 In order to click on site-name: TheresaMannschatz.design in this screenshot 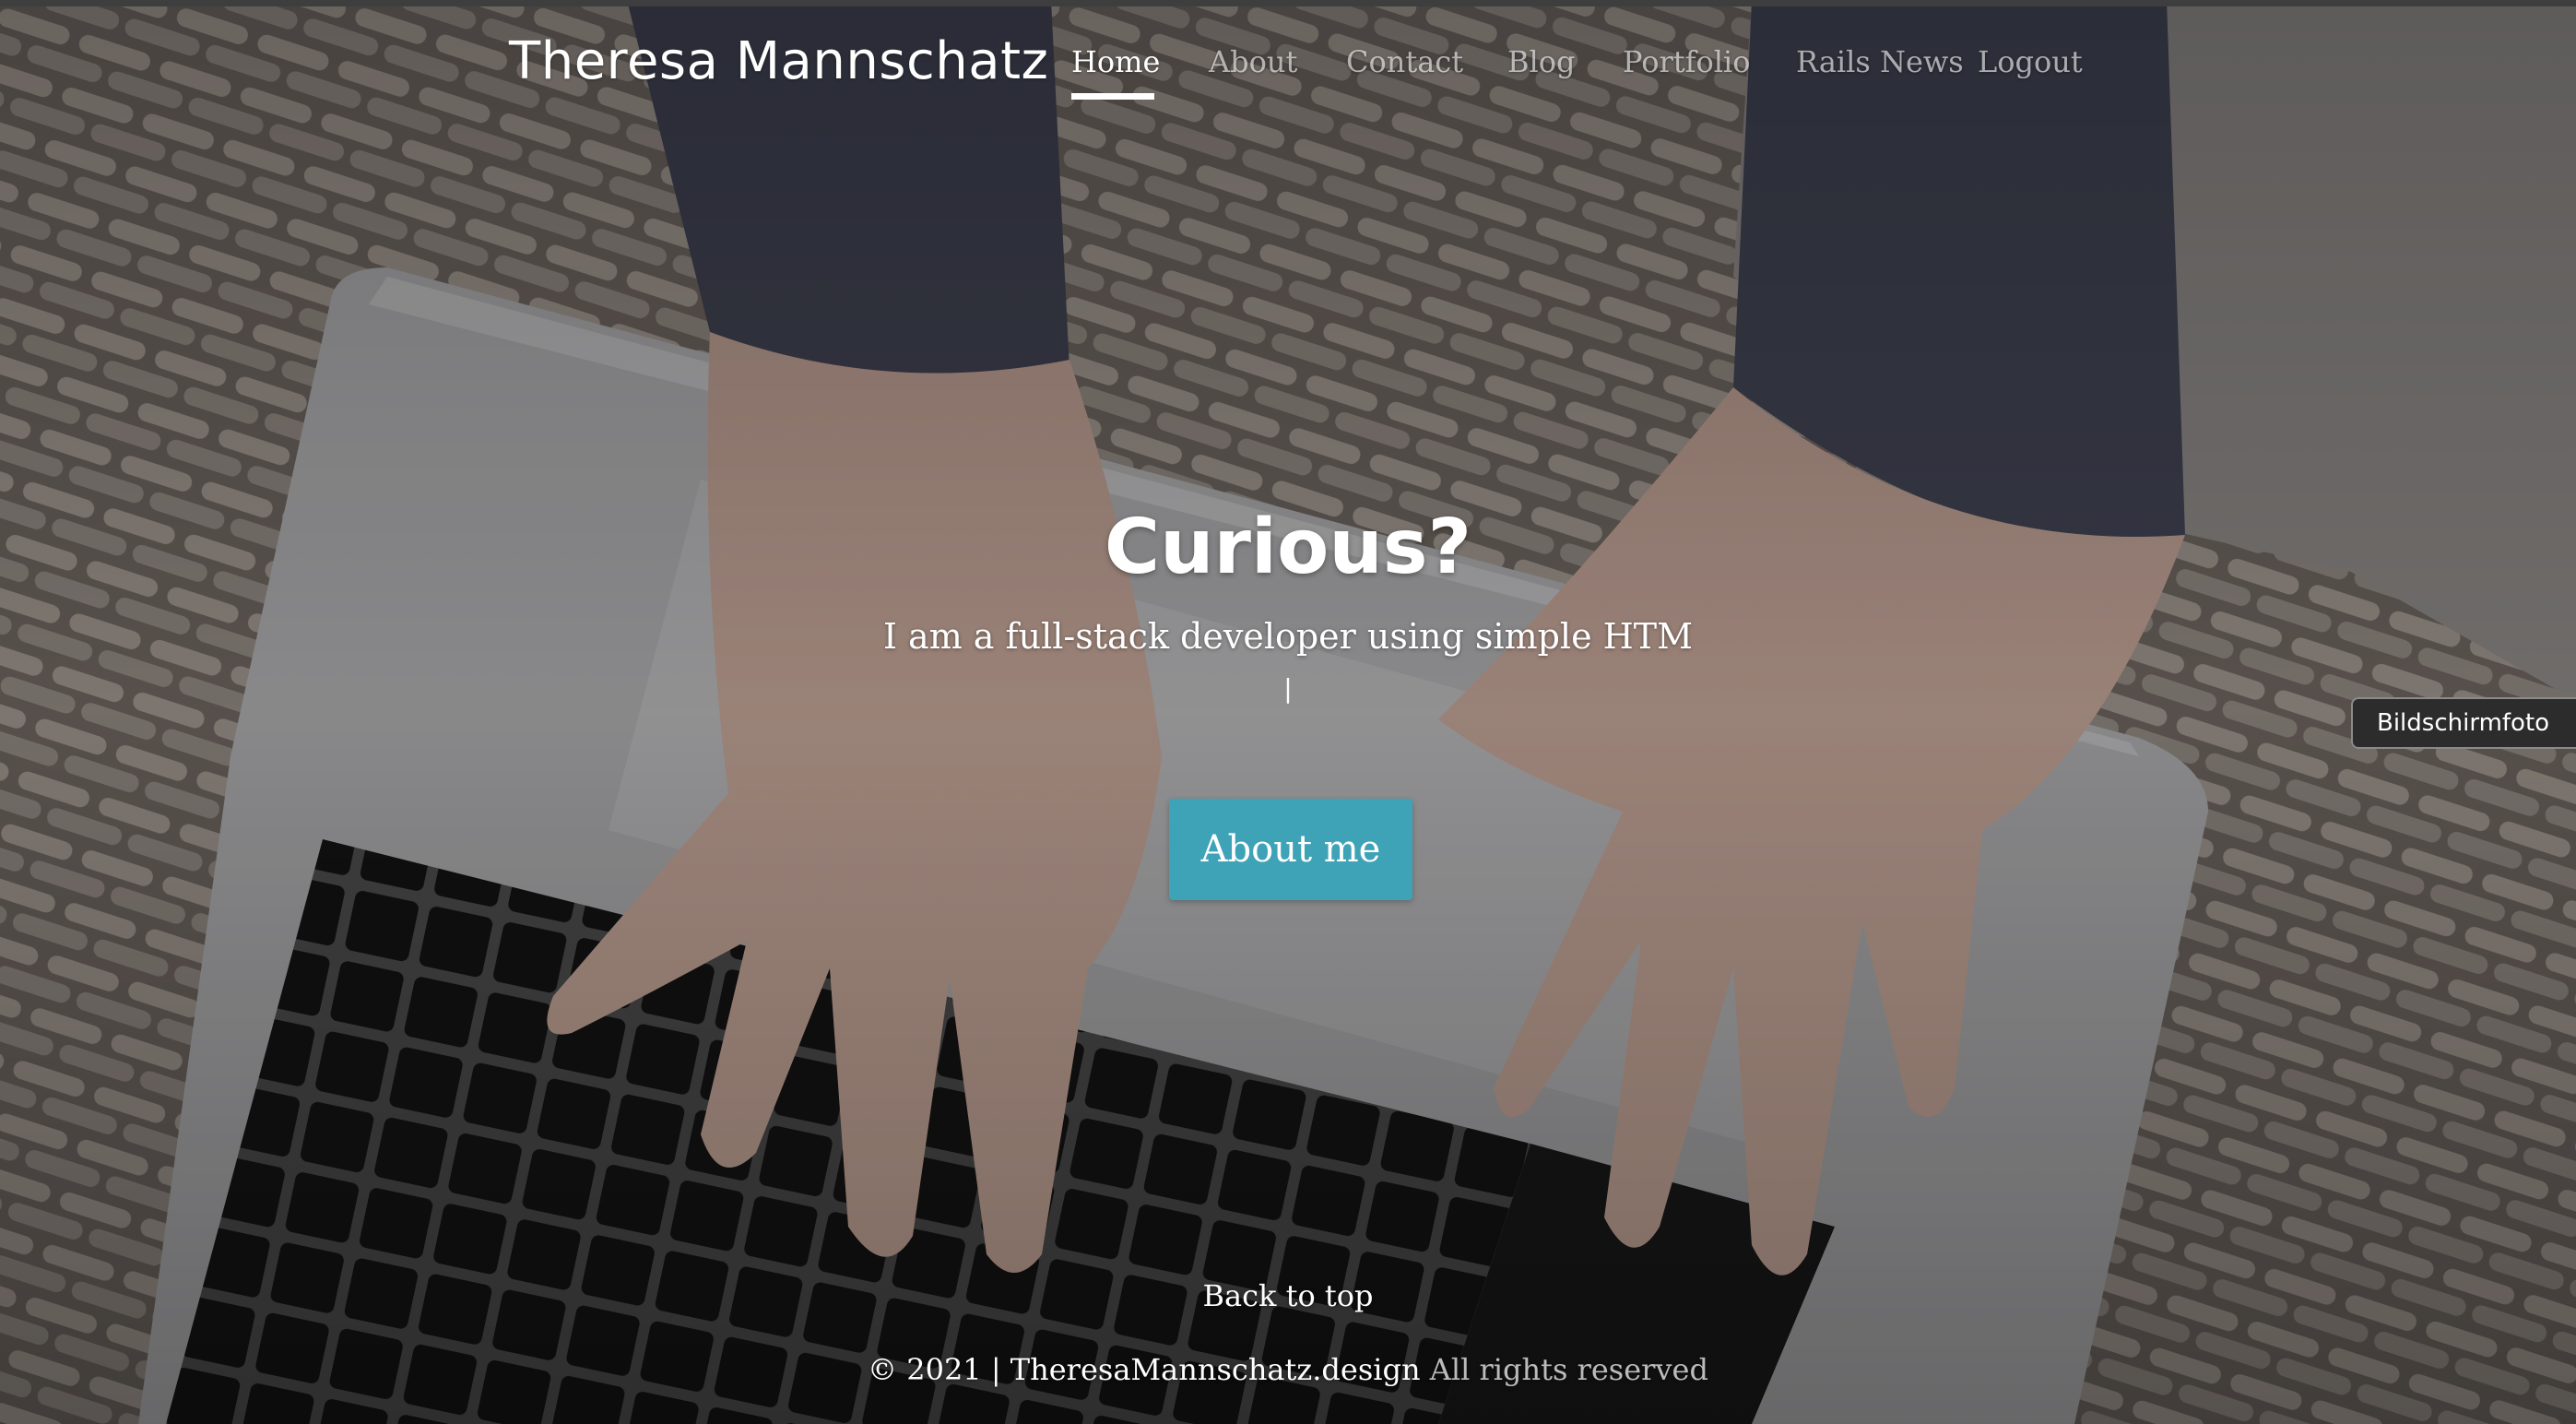, I will do `click(1215, 1369)`.